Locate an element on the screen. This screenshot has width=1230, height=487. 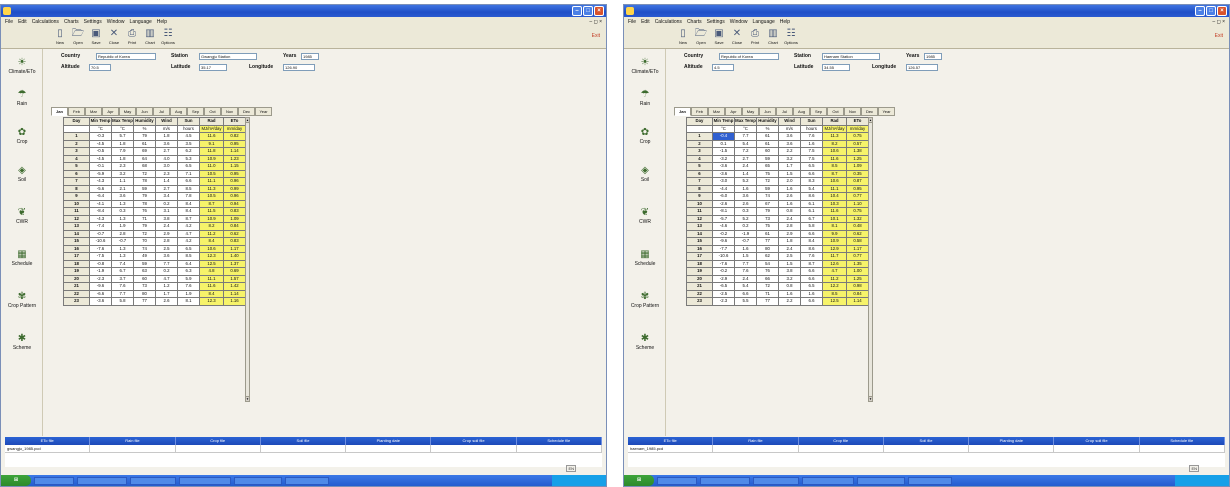
data-cell: 4.8 is located at coordinates (211, 271).